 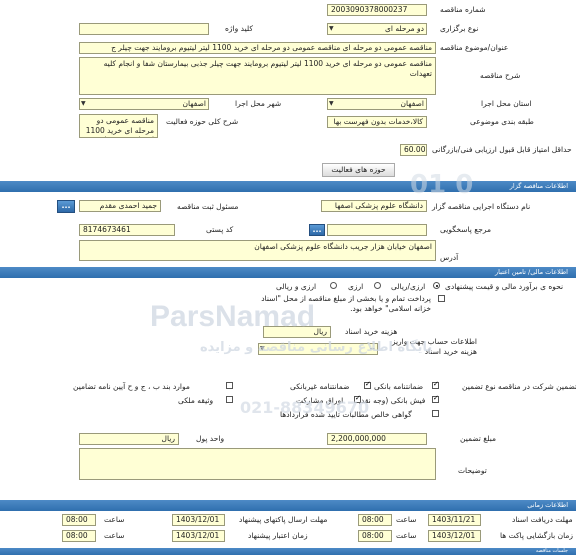 What do you see at coordinates (79, 536) in the screenshot?
I see `validity-time-field: 08:00` at bounding box center [79, 536].